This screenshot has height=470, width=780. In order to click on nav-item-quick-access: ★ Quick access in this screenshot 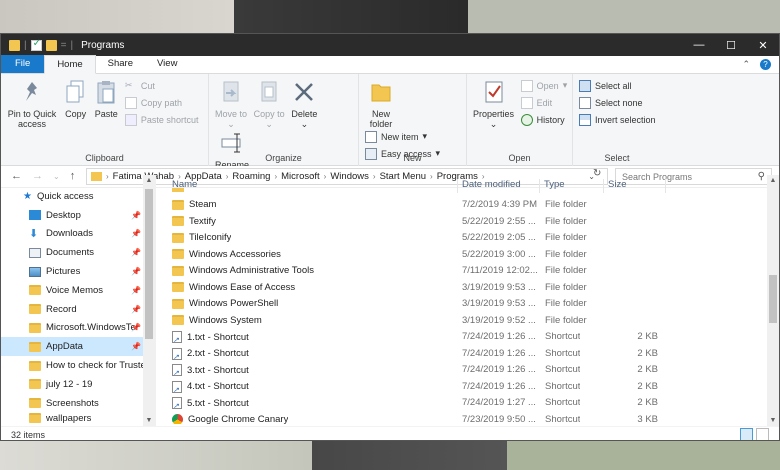, I will do `click(78, 196)`.